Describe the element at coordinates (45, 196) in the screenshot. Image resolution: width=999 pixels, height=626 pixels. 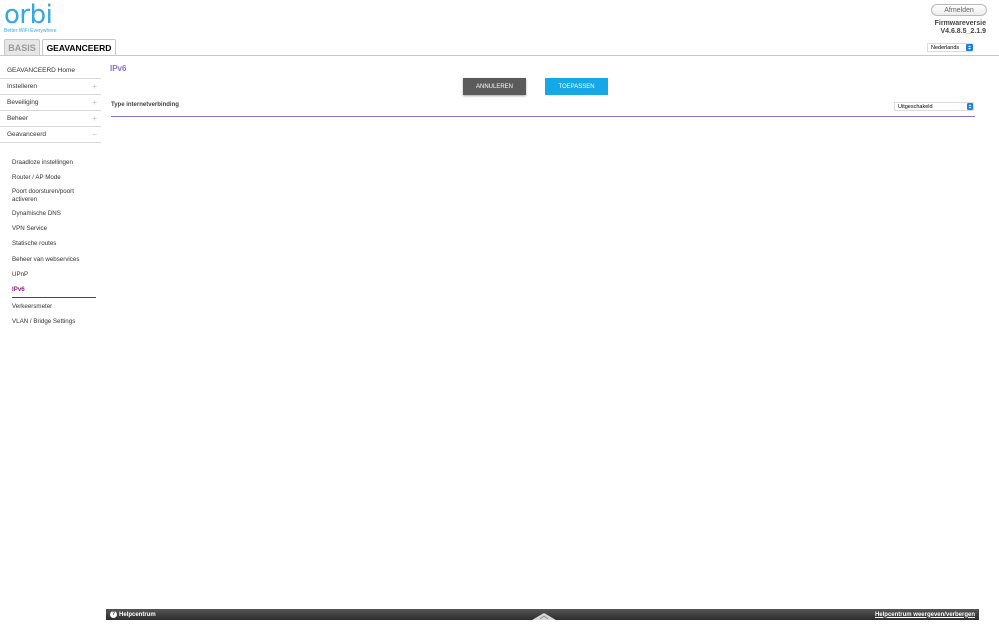
I see `sidebar-subitem-port-forwarding: Poort doorsturen/poort activeren` at that location.